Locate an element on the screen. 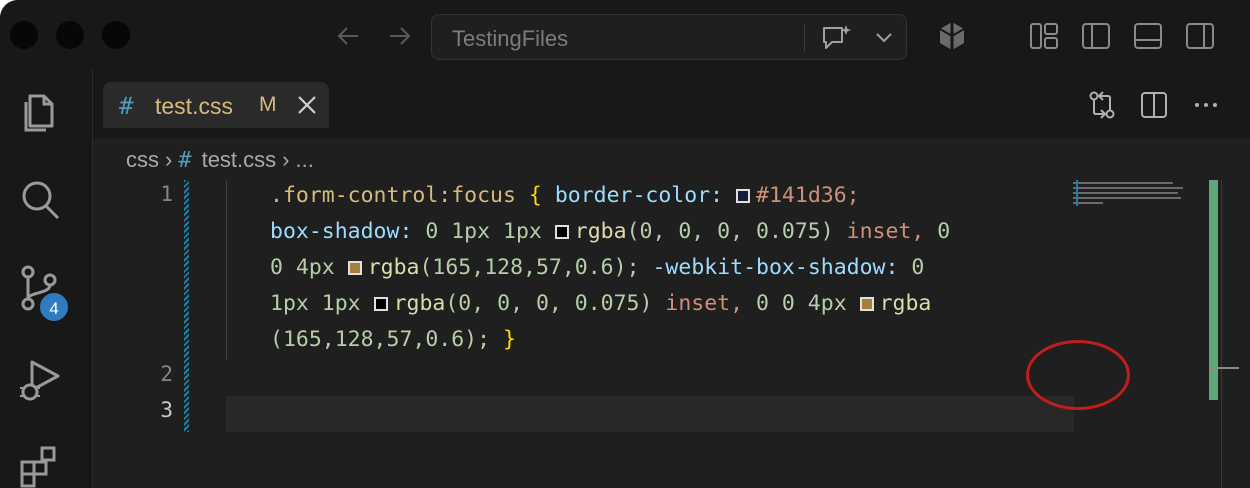  split-editor-icon is located at coordinates (1154, 105).